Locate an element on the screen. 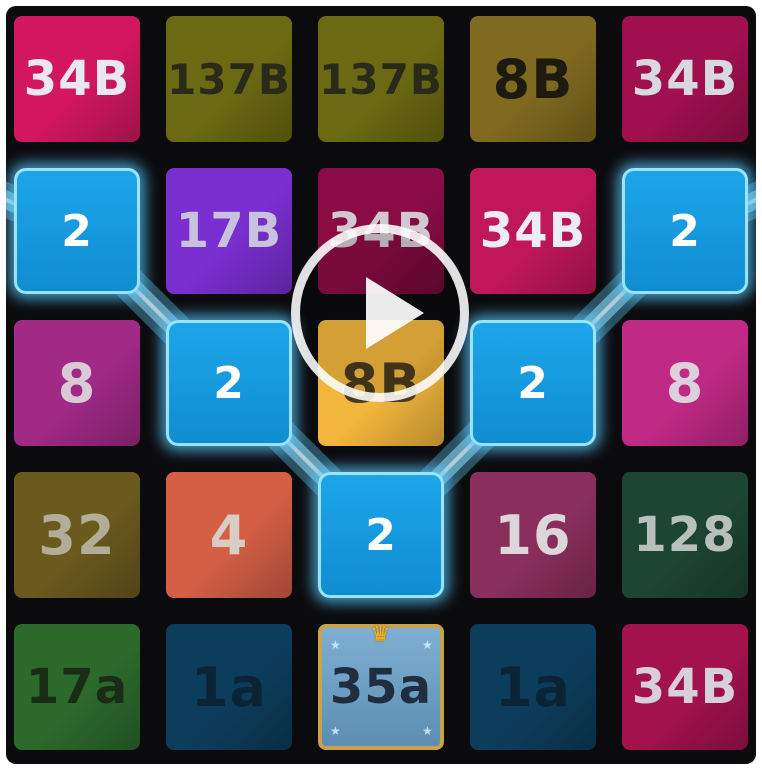 The image size is (762, 770). tile-label: 32 is located at coordinates (77, 535).